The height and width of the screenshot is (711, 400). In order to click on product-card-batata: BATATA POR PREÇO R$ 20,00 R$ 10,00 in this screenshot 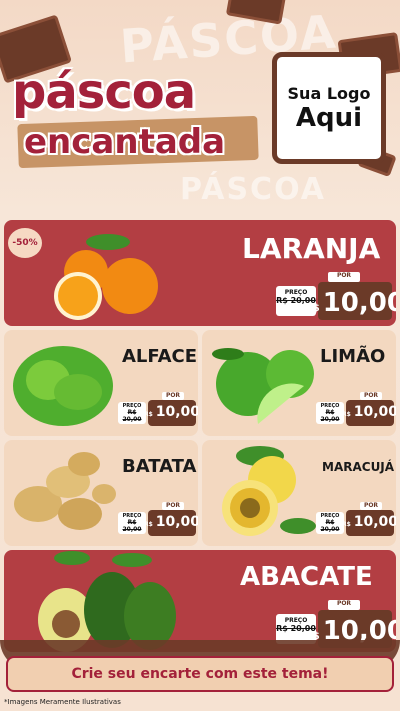, I will do `click(101, 493)`.